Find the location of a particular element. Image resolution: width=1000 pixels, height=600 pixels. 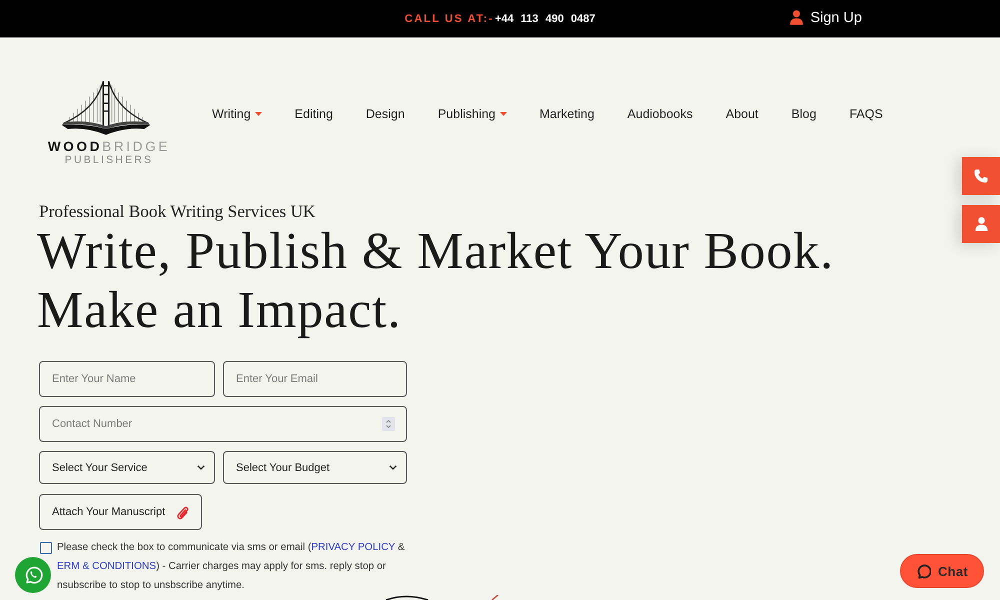

hero-eyebrow: Professional Book Writing Services UK is located at coordinates (177, 212).